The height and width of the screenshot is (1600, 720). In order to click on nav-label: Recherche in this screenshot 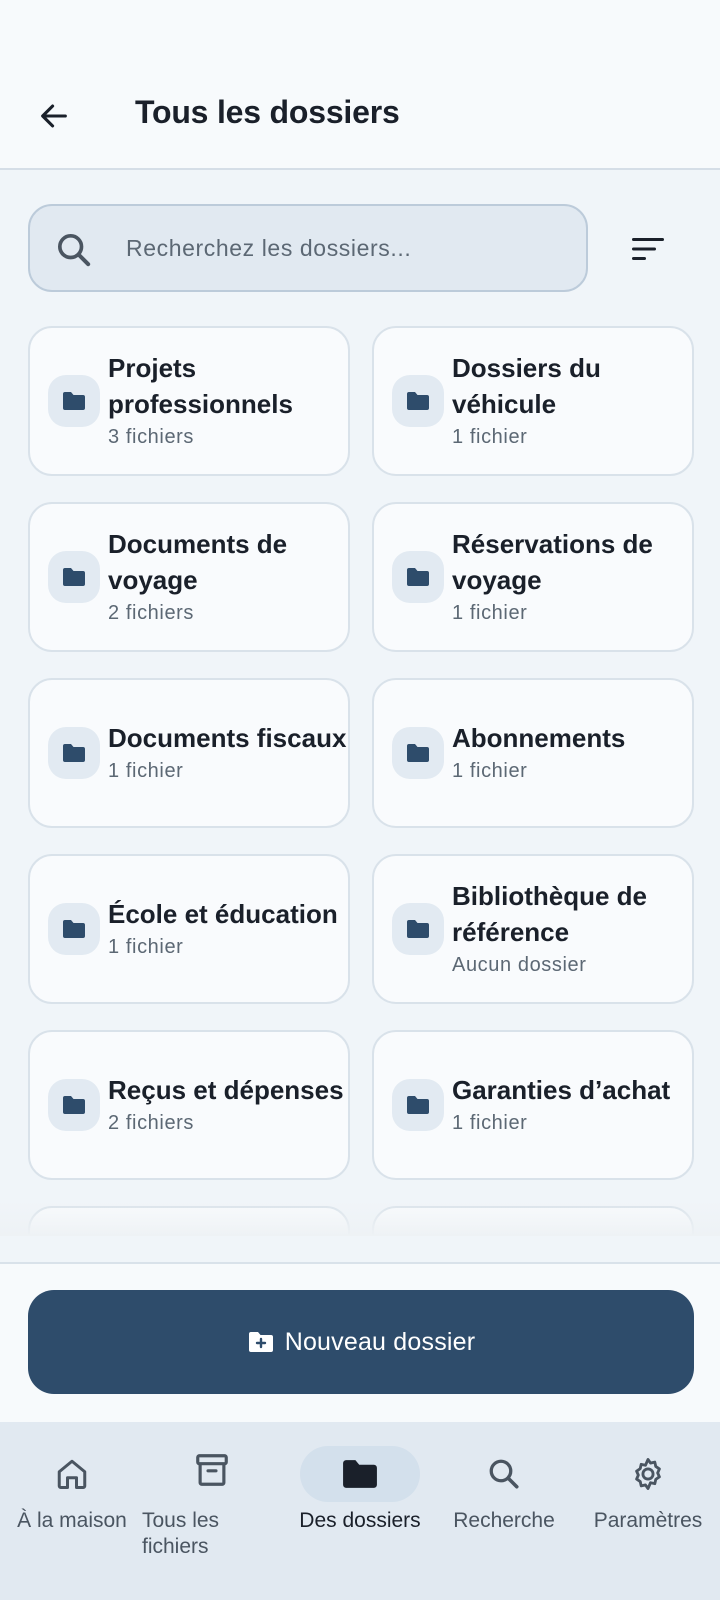, I will do `click(504, 1520)`.